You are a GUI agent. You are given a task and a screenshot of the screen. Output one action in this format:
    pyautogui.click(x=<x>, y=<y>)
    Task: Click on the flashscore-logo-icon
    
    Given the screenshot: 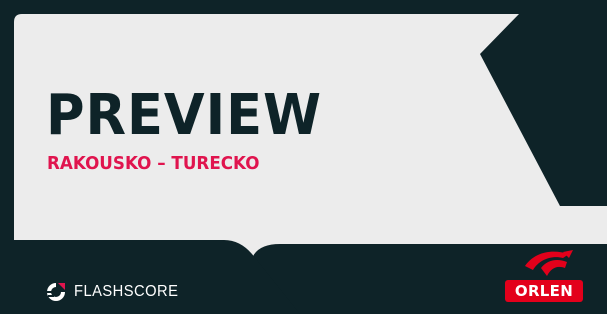 What is the action you would take?
    pyautogui.click(x=56, y=292)
    